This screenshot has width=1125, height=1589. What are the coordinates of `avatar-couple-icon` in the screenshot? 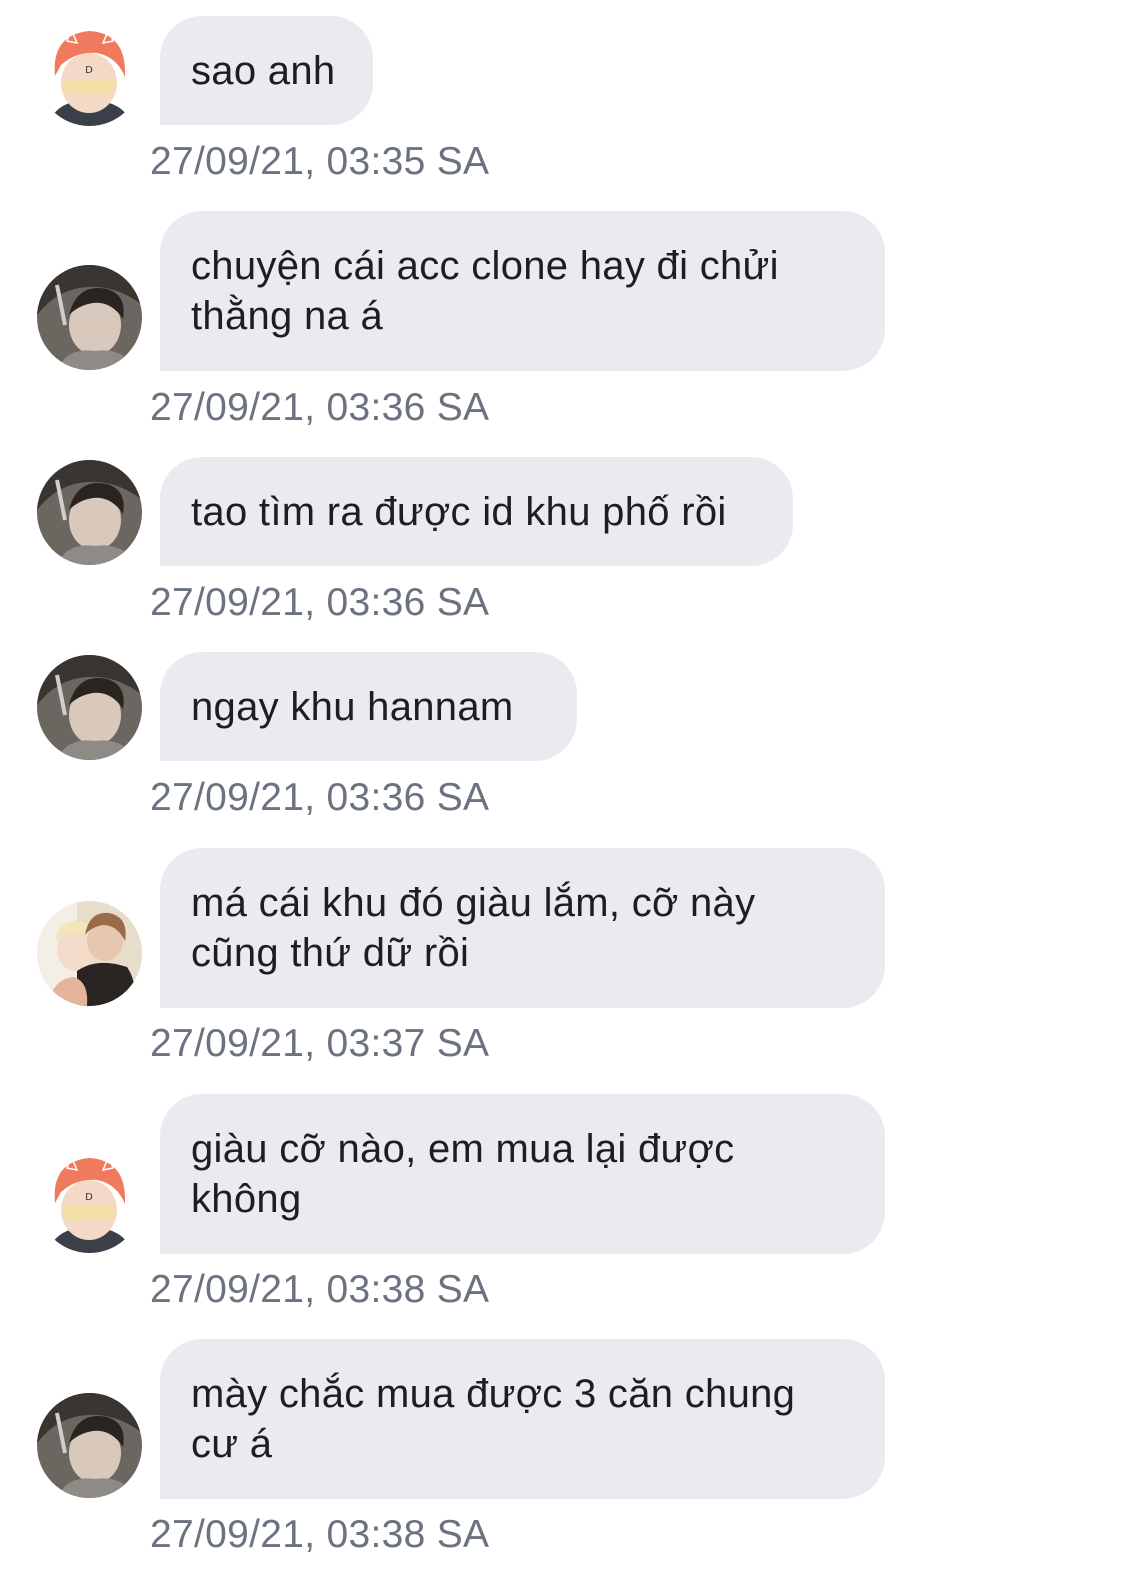 It's located at (89, 953).